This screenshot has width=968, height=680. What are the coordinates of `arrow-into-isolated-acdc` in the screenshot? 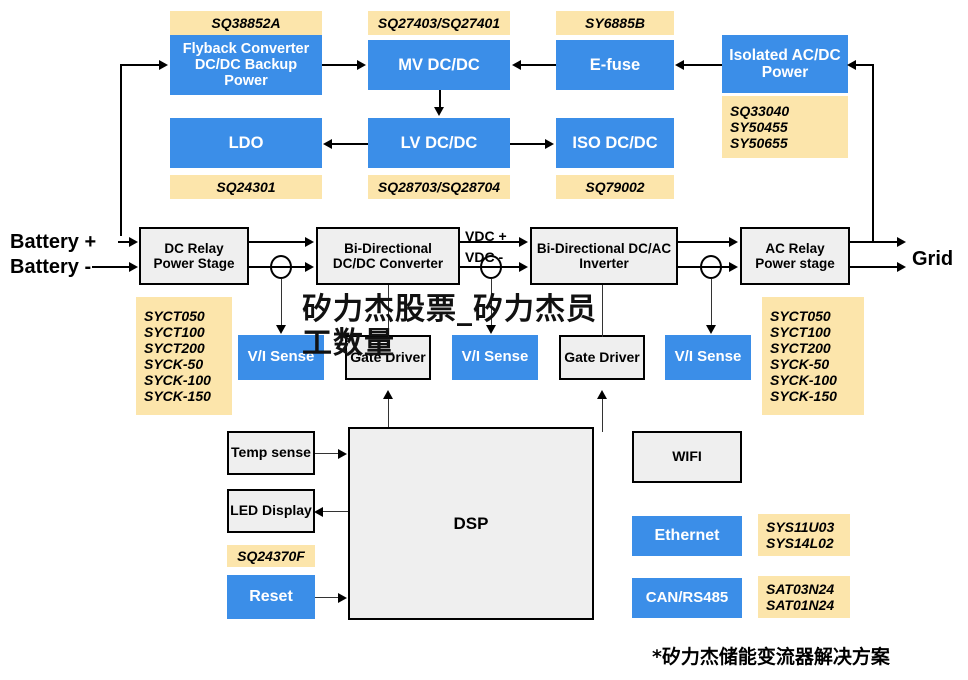 It's located at (851, 65).